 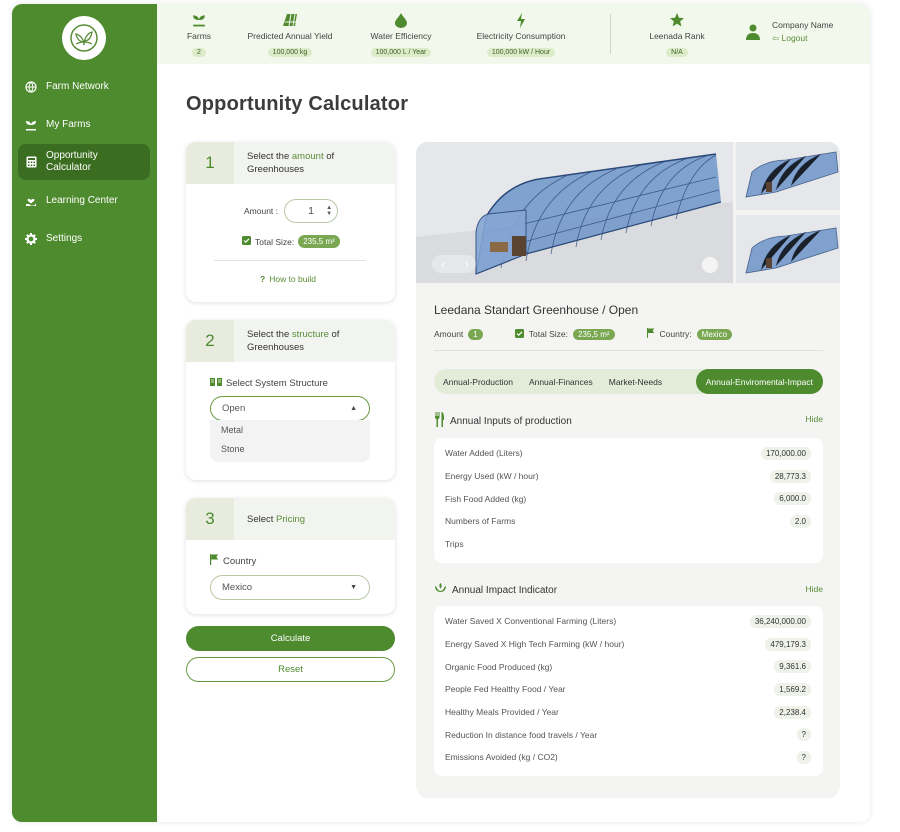 I want to click on total-size-label: Total Size:, so click(x=548, y=334).